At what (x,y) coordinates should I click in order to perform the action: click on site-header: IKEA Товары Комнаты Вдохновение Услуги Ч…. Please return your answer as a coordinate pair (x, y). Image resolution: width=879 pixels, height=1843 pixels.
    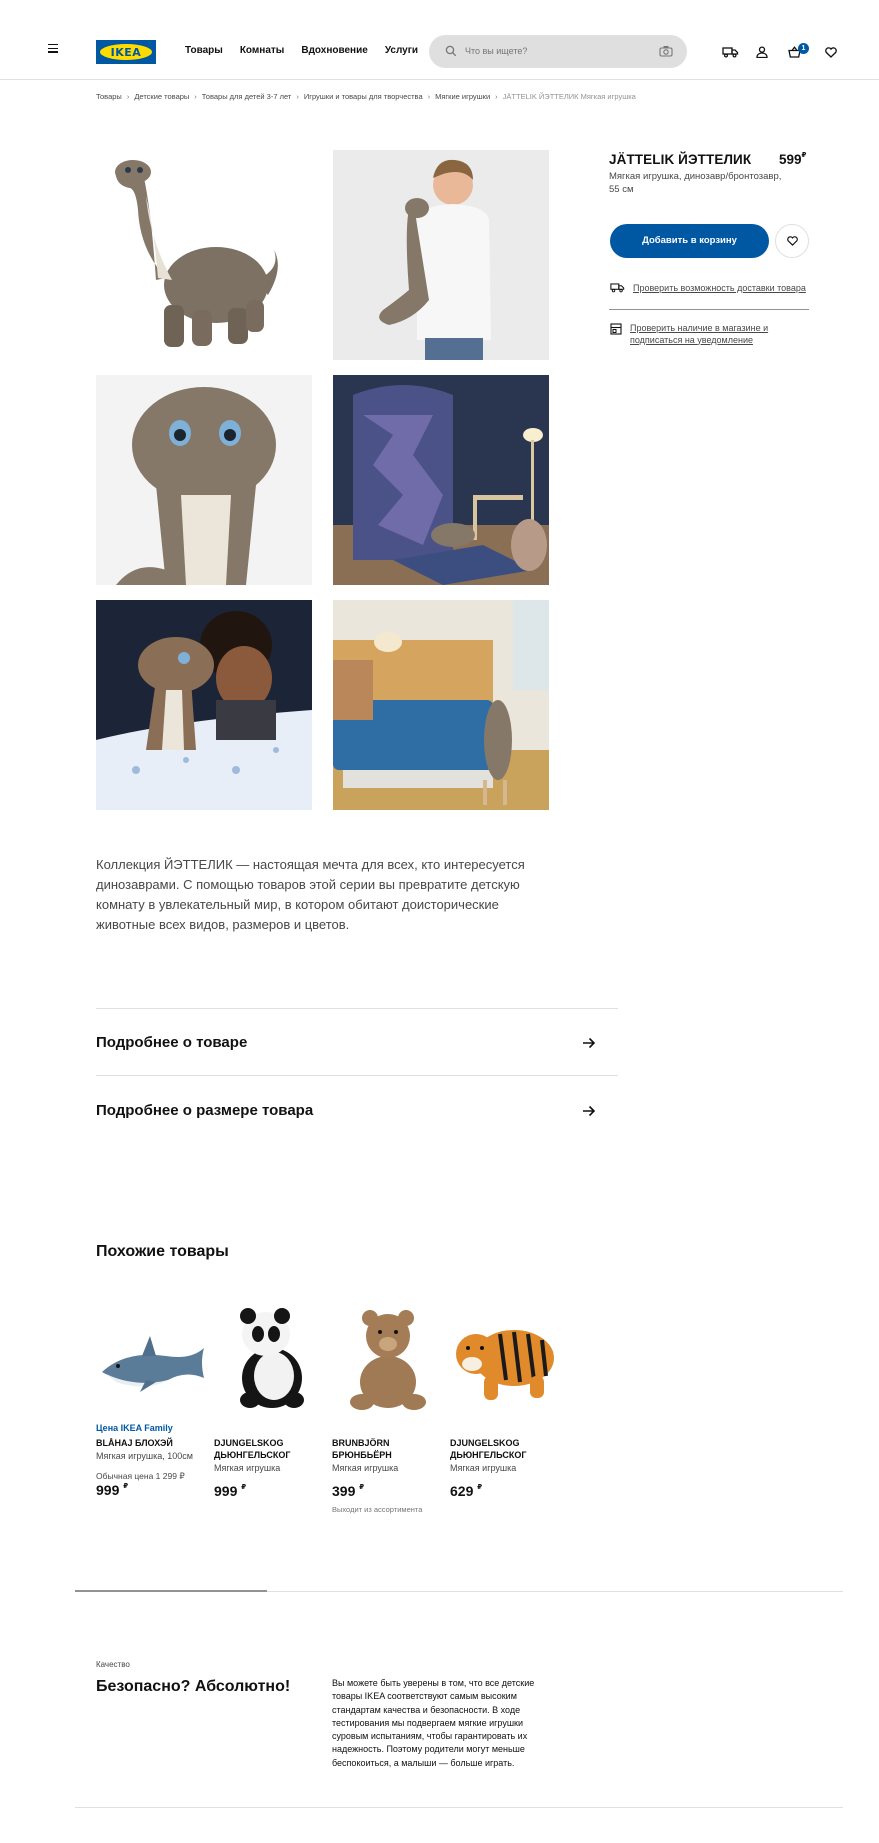
    Looking at the image, I should click on (439, 40).